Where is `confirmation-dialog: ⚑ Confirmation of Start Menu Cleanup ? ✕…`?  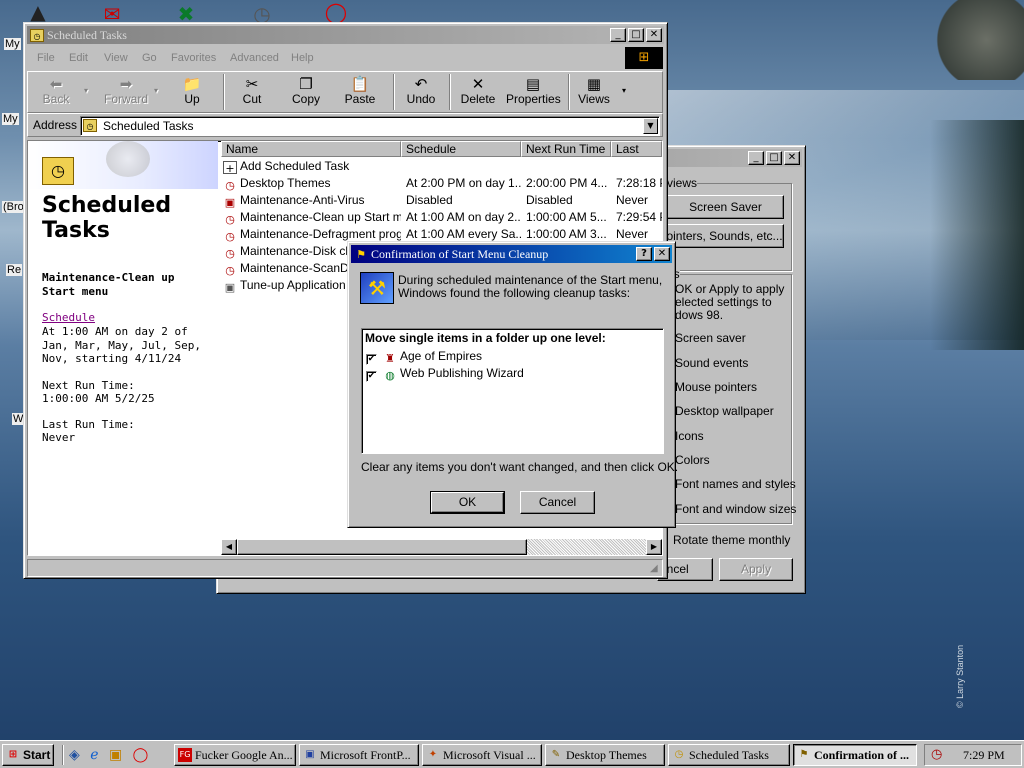 confirmation-dialog: ⚑ Confirmation of Start Menu Cleanup ? ✕… is located at coordinates (512, 384).